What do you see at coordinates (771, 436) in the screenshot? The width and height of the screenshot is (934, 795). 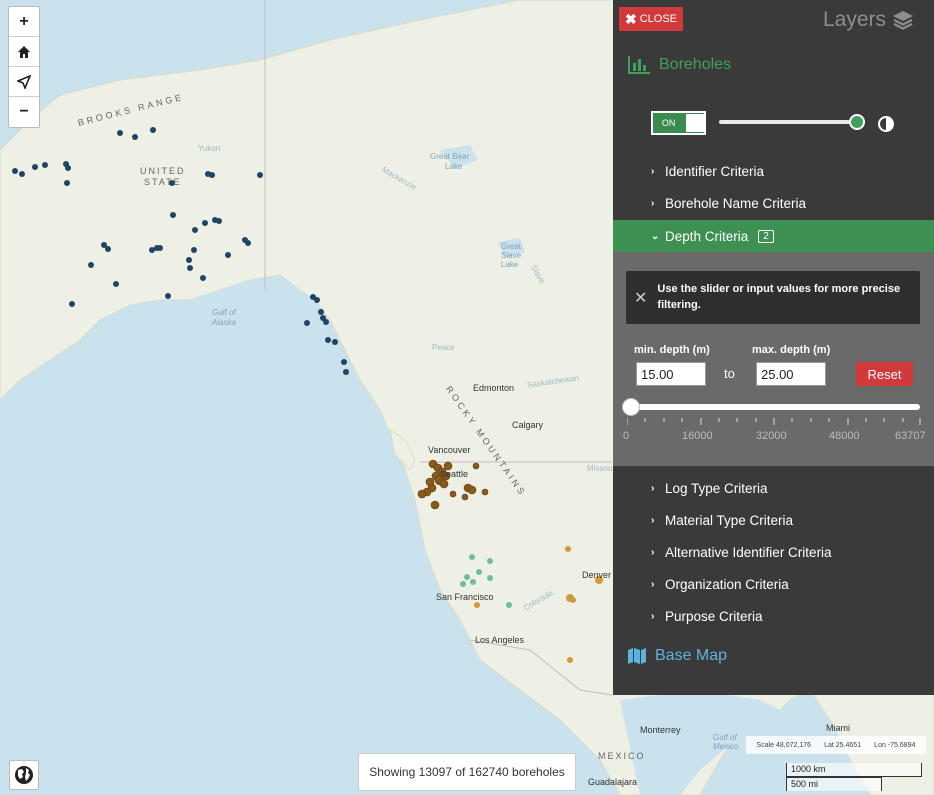 I see `tick-label: 32000` at bounding box center [771, 436].